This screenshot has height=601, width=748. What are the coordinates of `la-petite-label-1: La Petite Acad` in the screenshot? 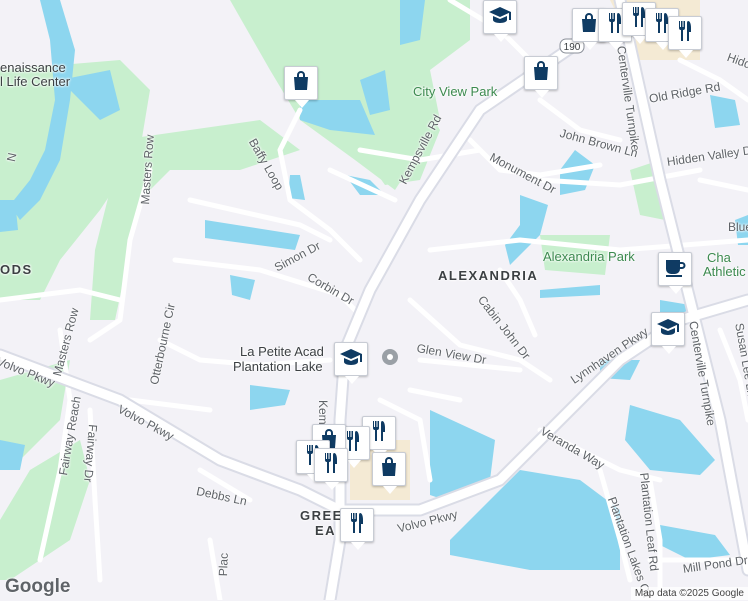 It's located at (282, 351).